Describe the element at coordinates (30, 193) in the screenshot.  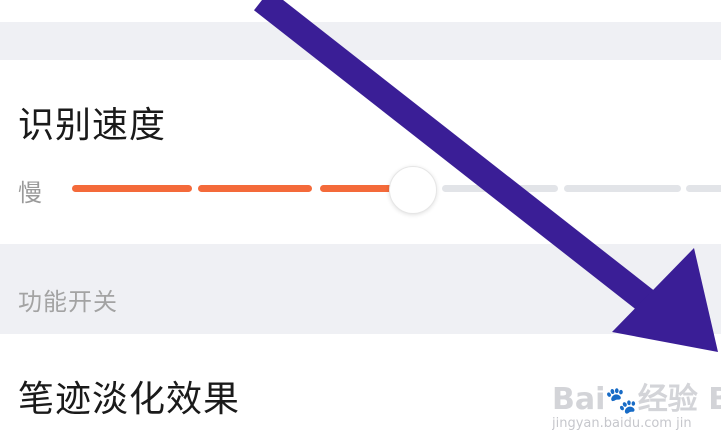
I see `slow-label: 慢` at that location.